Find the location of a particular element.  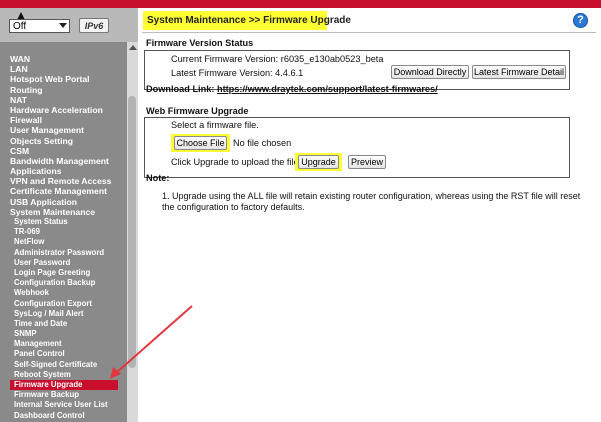

download-link-label: Download Link: is located at coordinates (180, 89).